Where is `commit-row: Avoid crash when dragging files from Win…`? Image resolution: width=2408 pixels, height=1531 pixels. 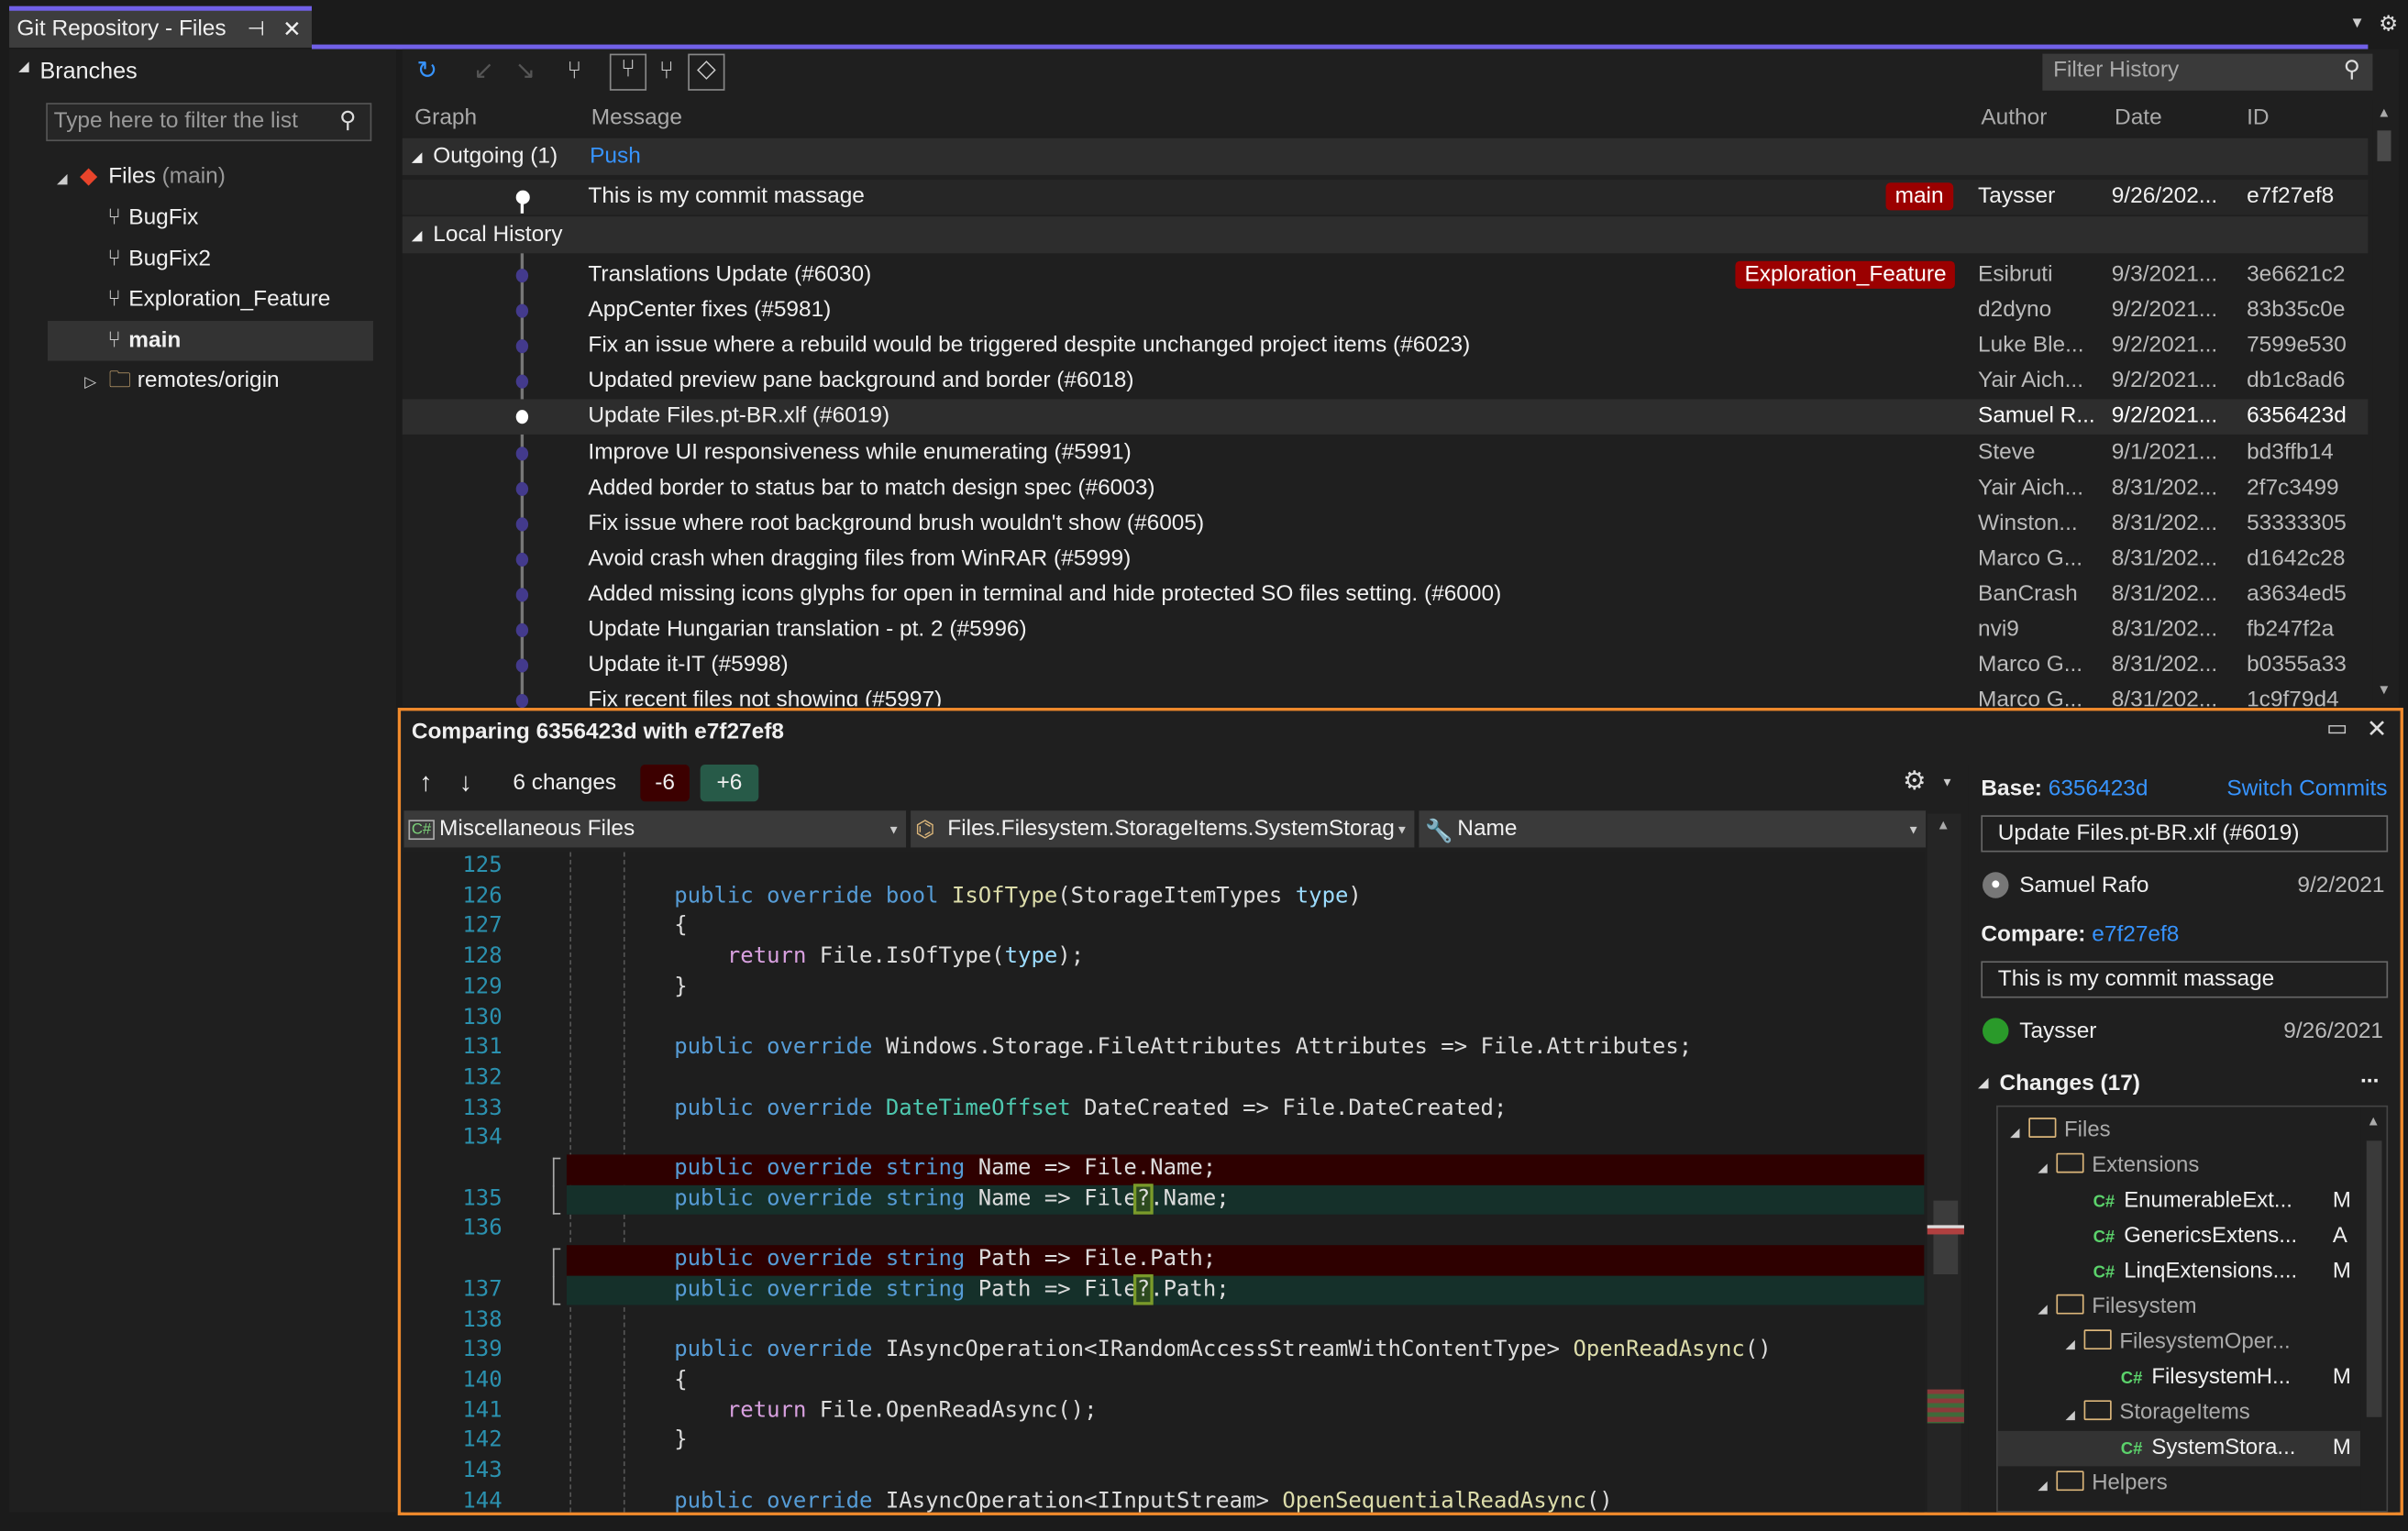
commit-row: Avoid crash when dragging files from Win… is located at coordinates (1386, 560).